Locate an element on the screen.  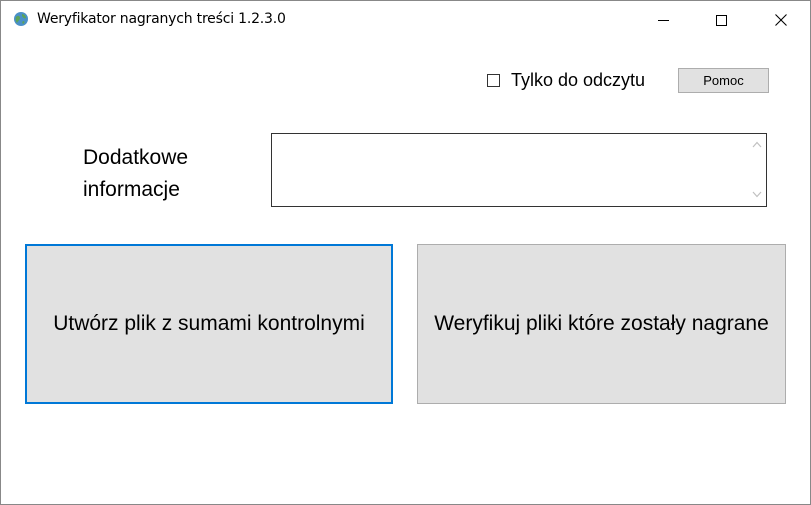
help-button: Pomoc is located at coordinates (723, 80).